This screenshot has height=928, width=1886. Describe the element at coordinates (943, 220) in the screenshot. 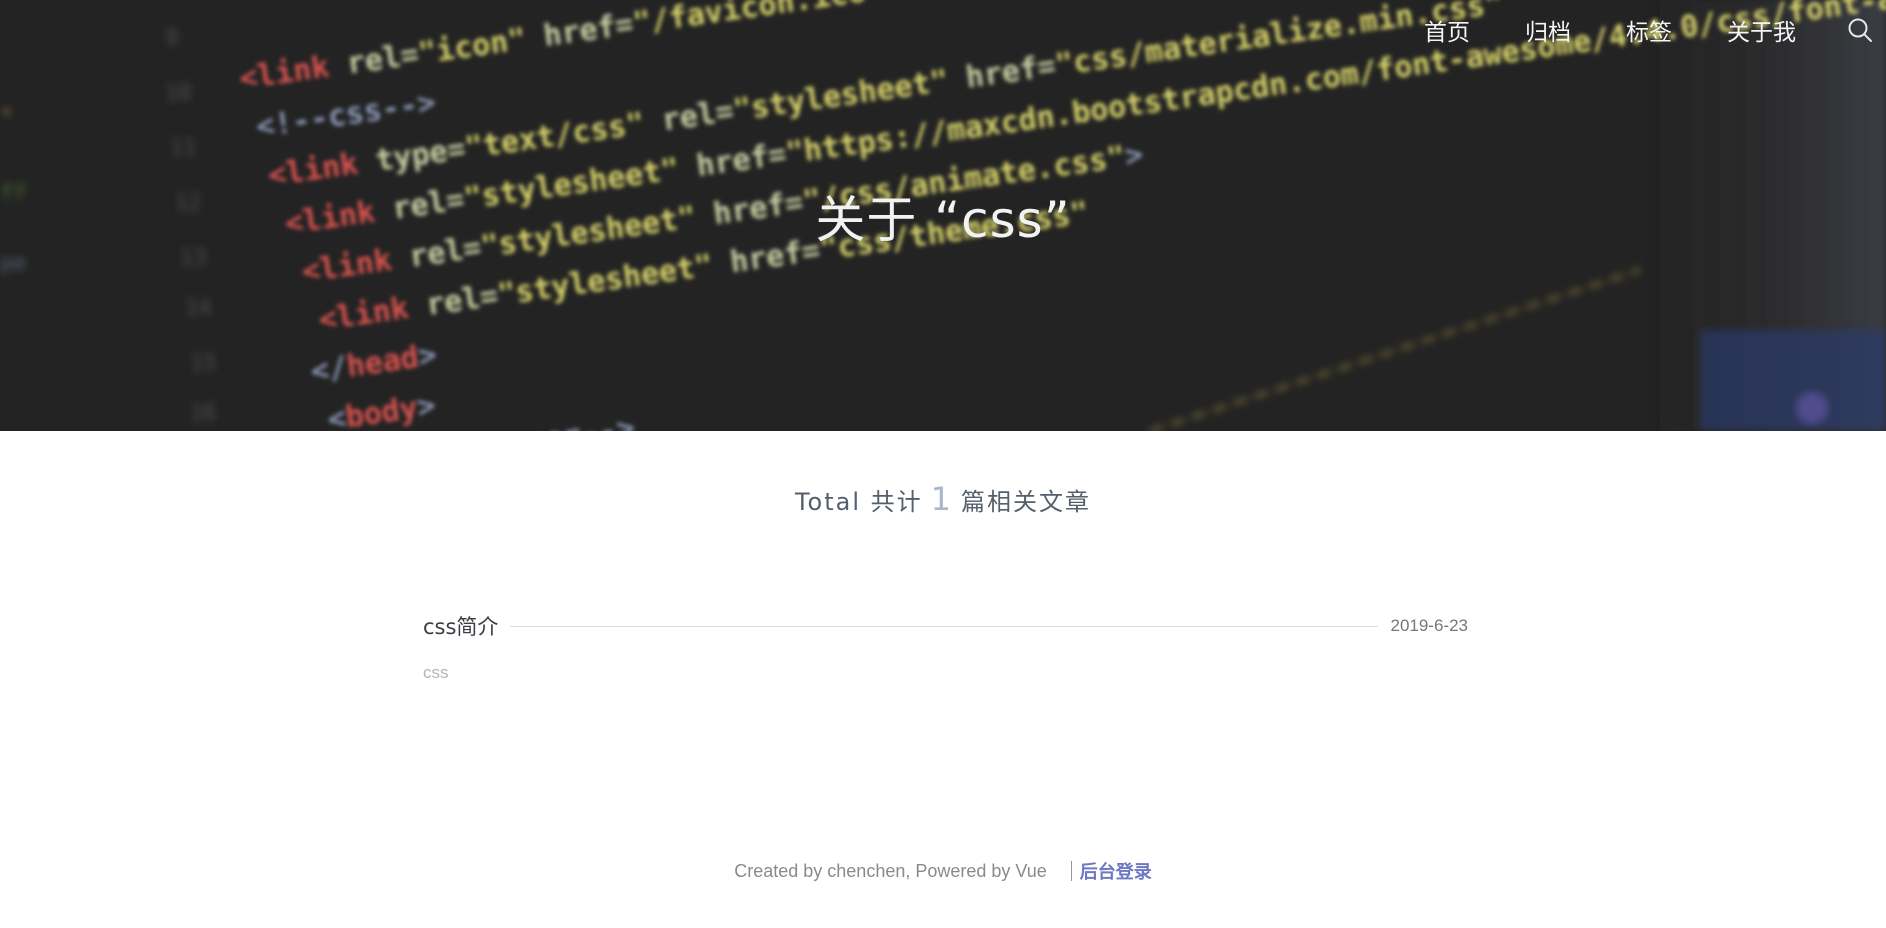

I see `page-title: 关于 “css”` at that location.